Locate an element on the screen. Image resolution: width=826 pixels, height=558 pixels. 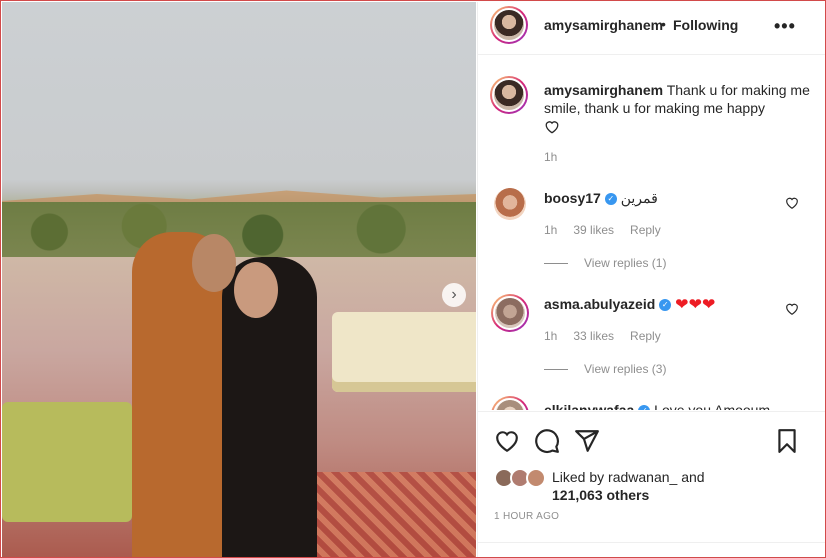
chevron-right-icon: › is located at coordinates (454, 294).